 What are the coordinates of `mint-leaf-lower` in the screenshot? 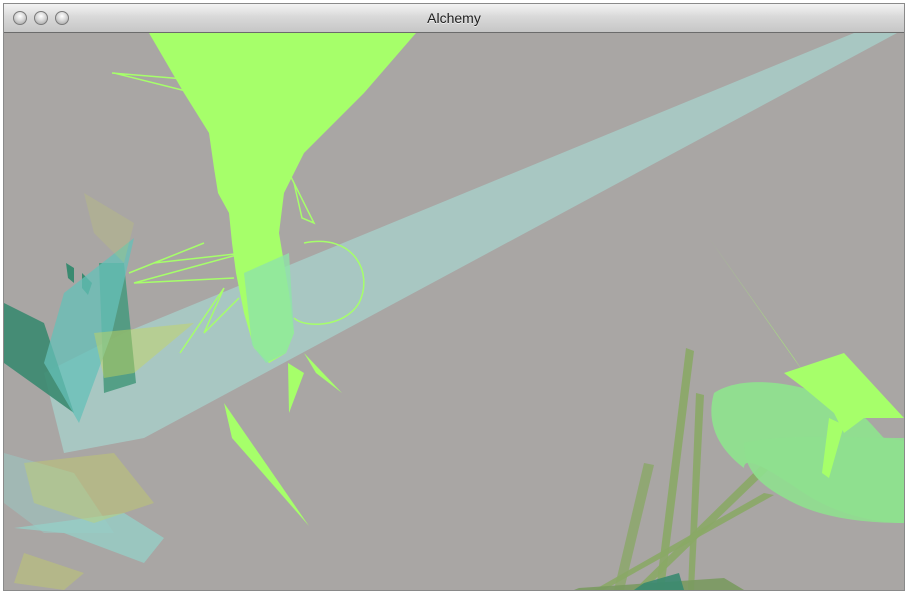 It's located at (824, 479).